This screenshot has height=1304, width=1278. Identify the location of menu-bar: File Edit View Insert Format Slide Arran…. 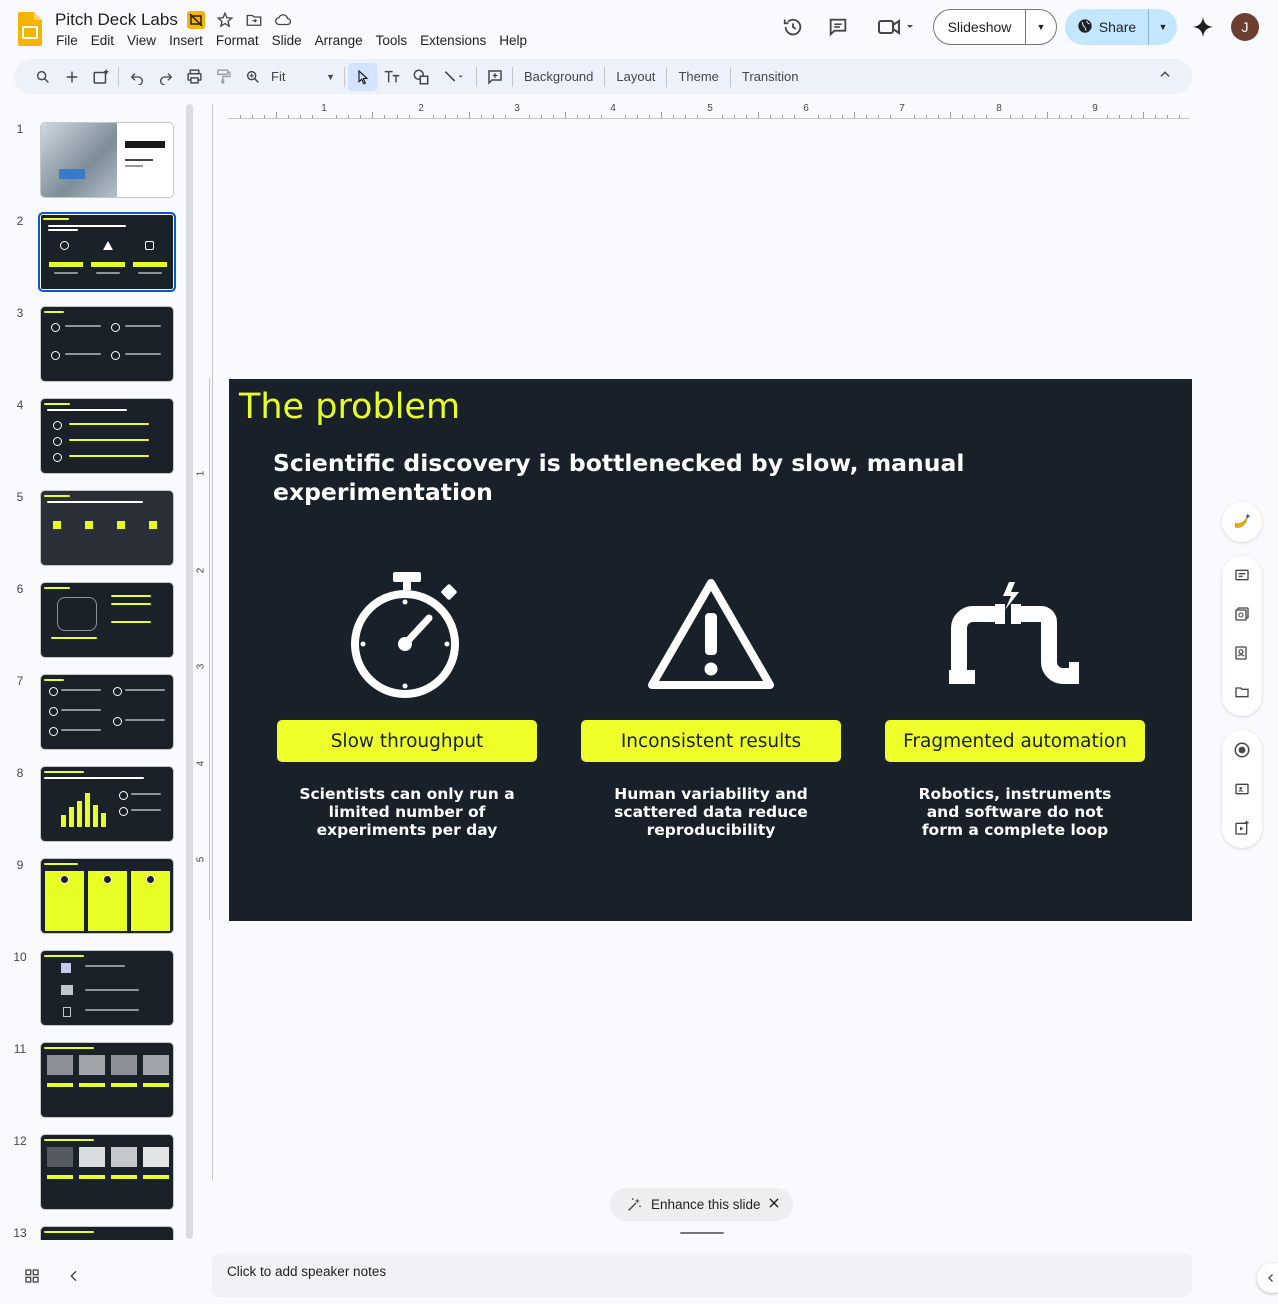
(298, 40).